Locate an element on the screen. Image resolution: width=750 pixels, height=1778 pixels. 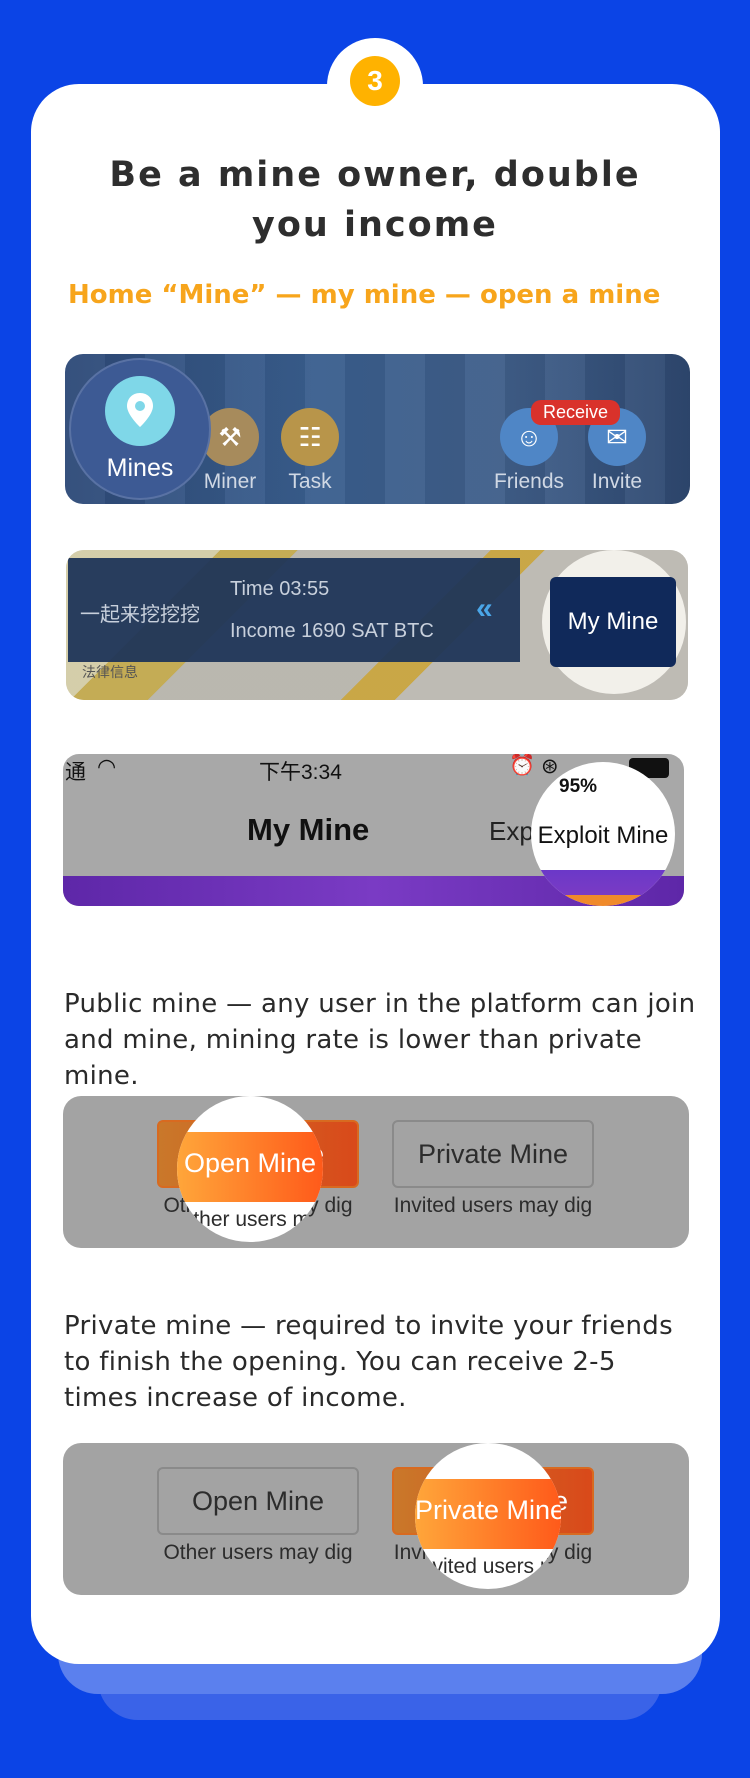
rotation-lock-icon: ⊛ is located at coordinates (550, 766).